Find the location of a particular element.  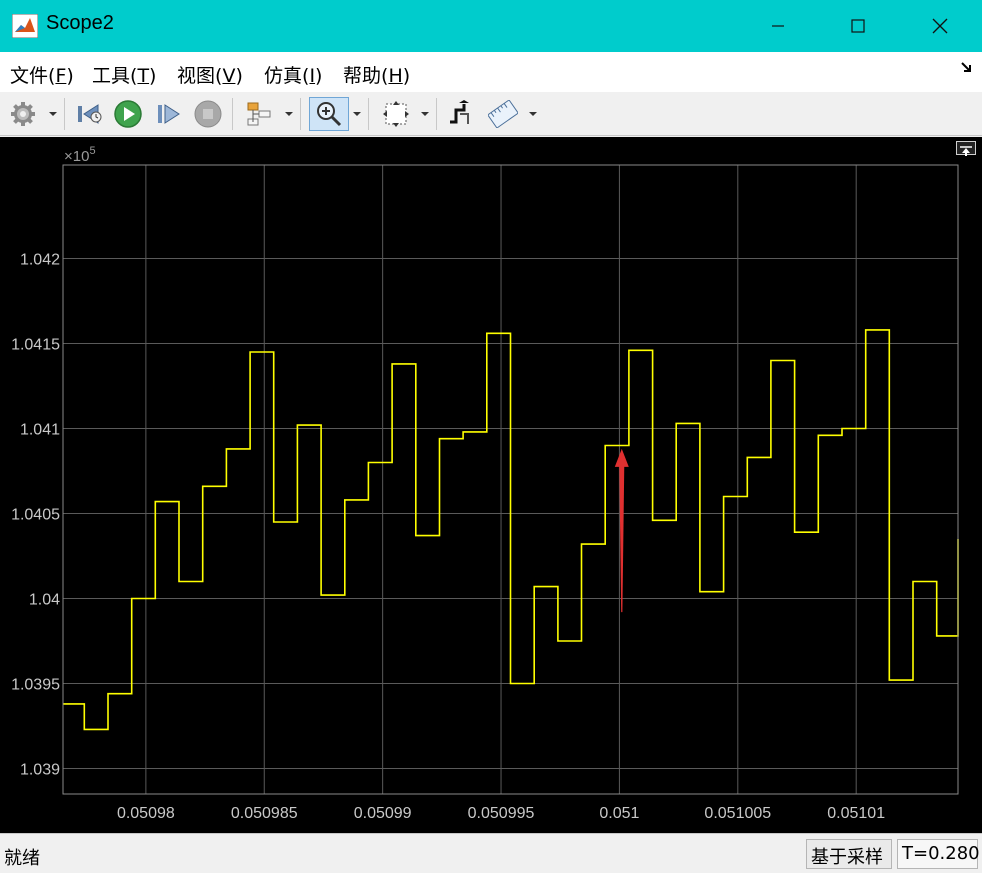

zoom-in-icon is located at coordinates (329, 114).